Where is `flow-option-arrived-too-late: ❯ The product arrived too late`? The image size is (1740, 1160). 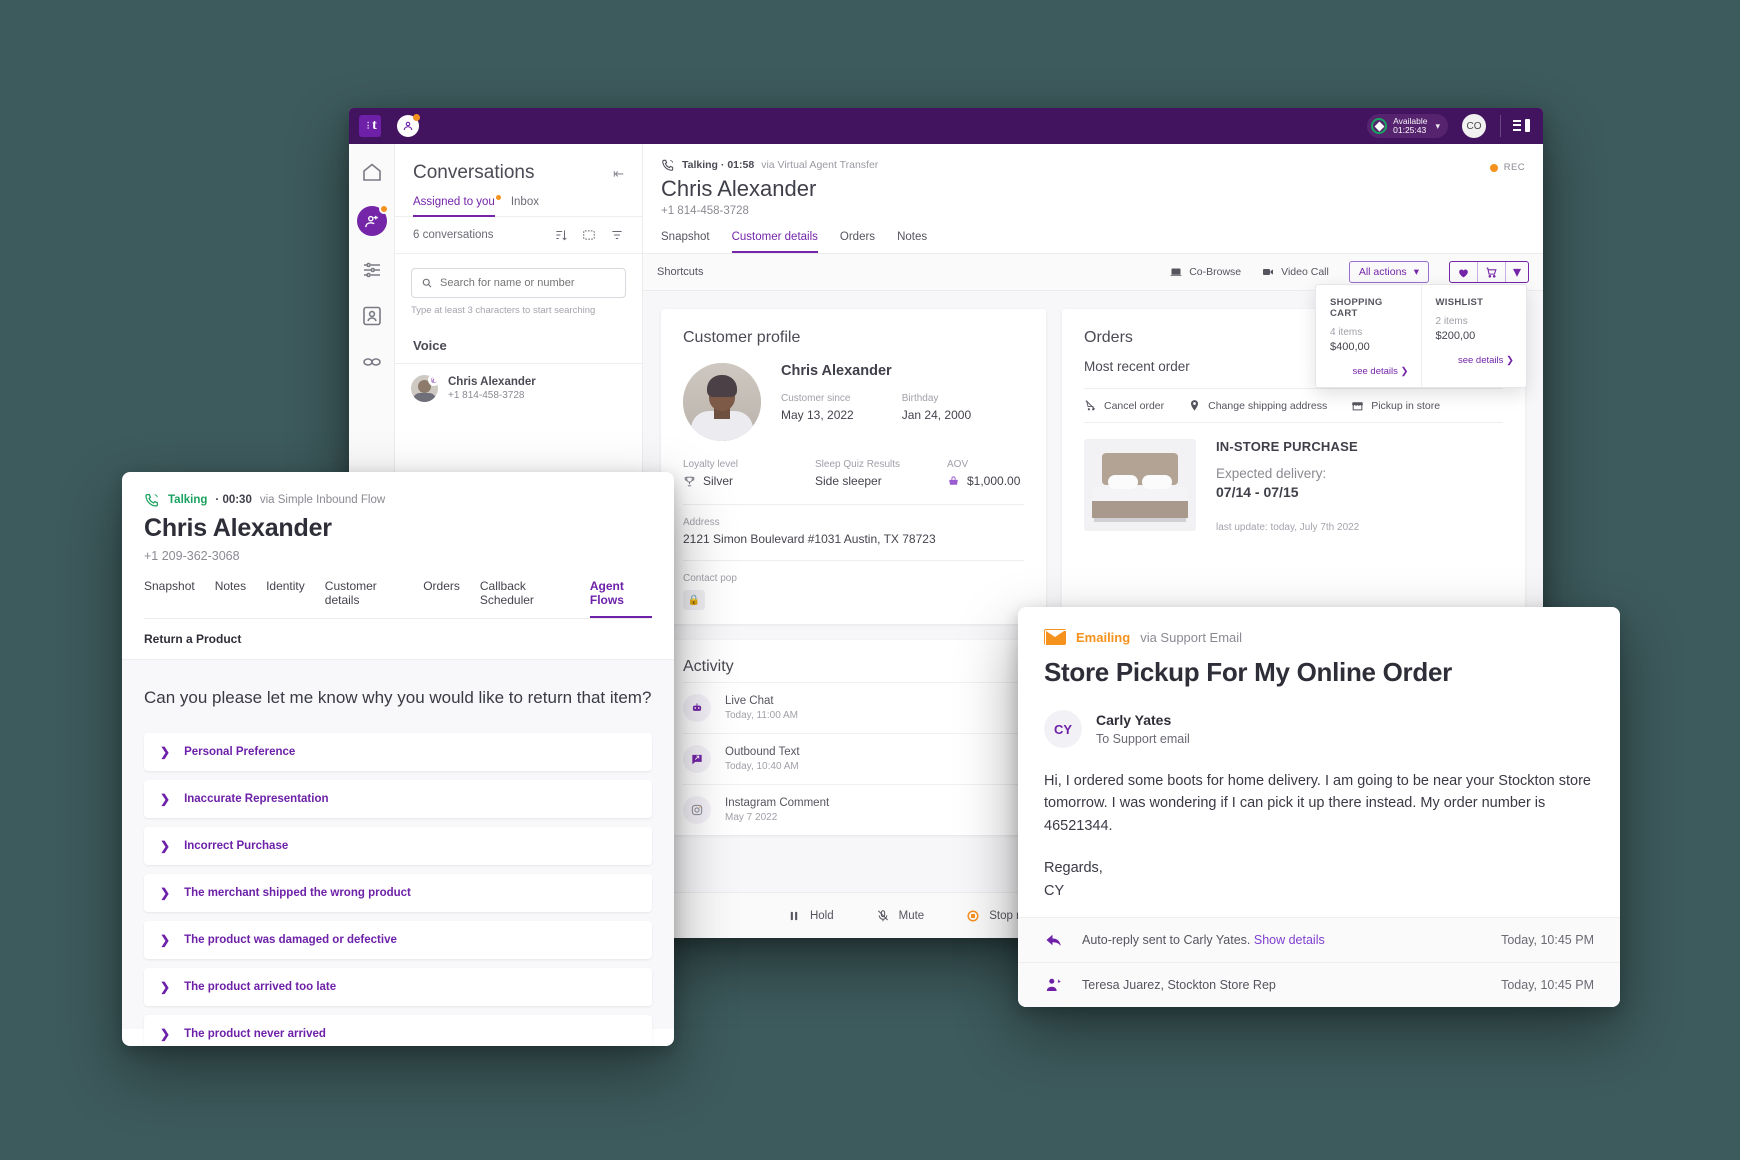 flow-option-arrived-too-late: ❯ The product arrived too late is located at coordinates (398, 986).